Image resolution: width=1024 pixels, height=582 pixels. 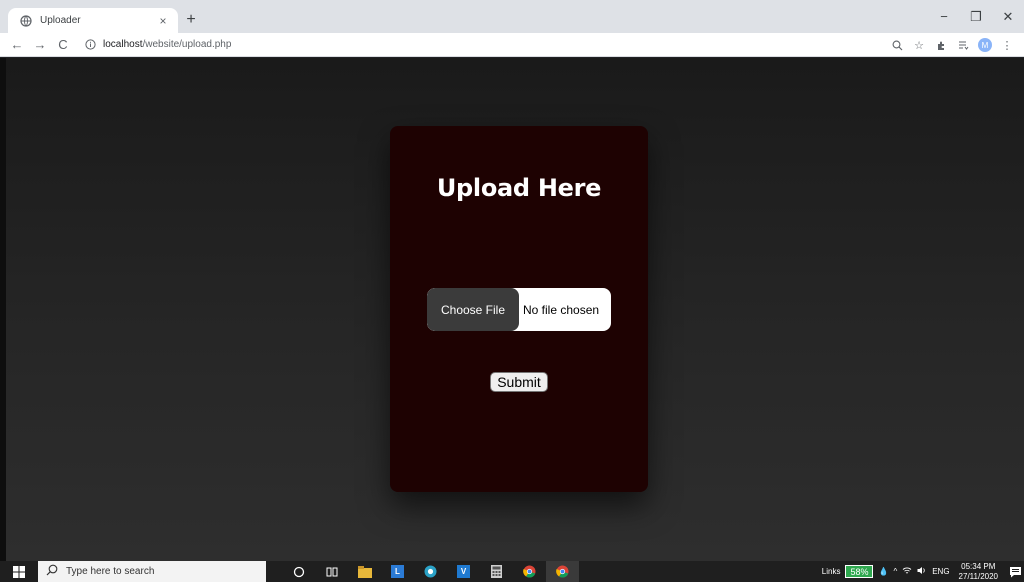 I want to click on globe-icon, so click(x=26, y=20).